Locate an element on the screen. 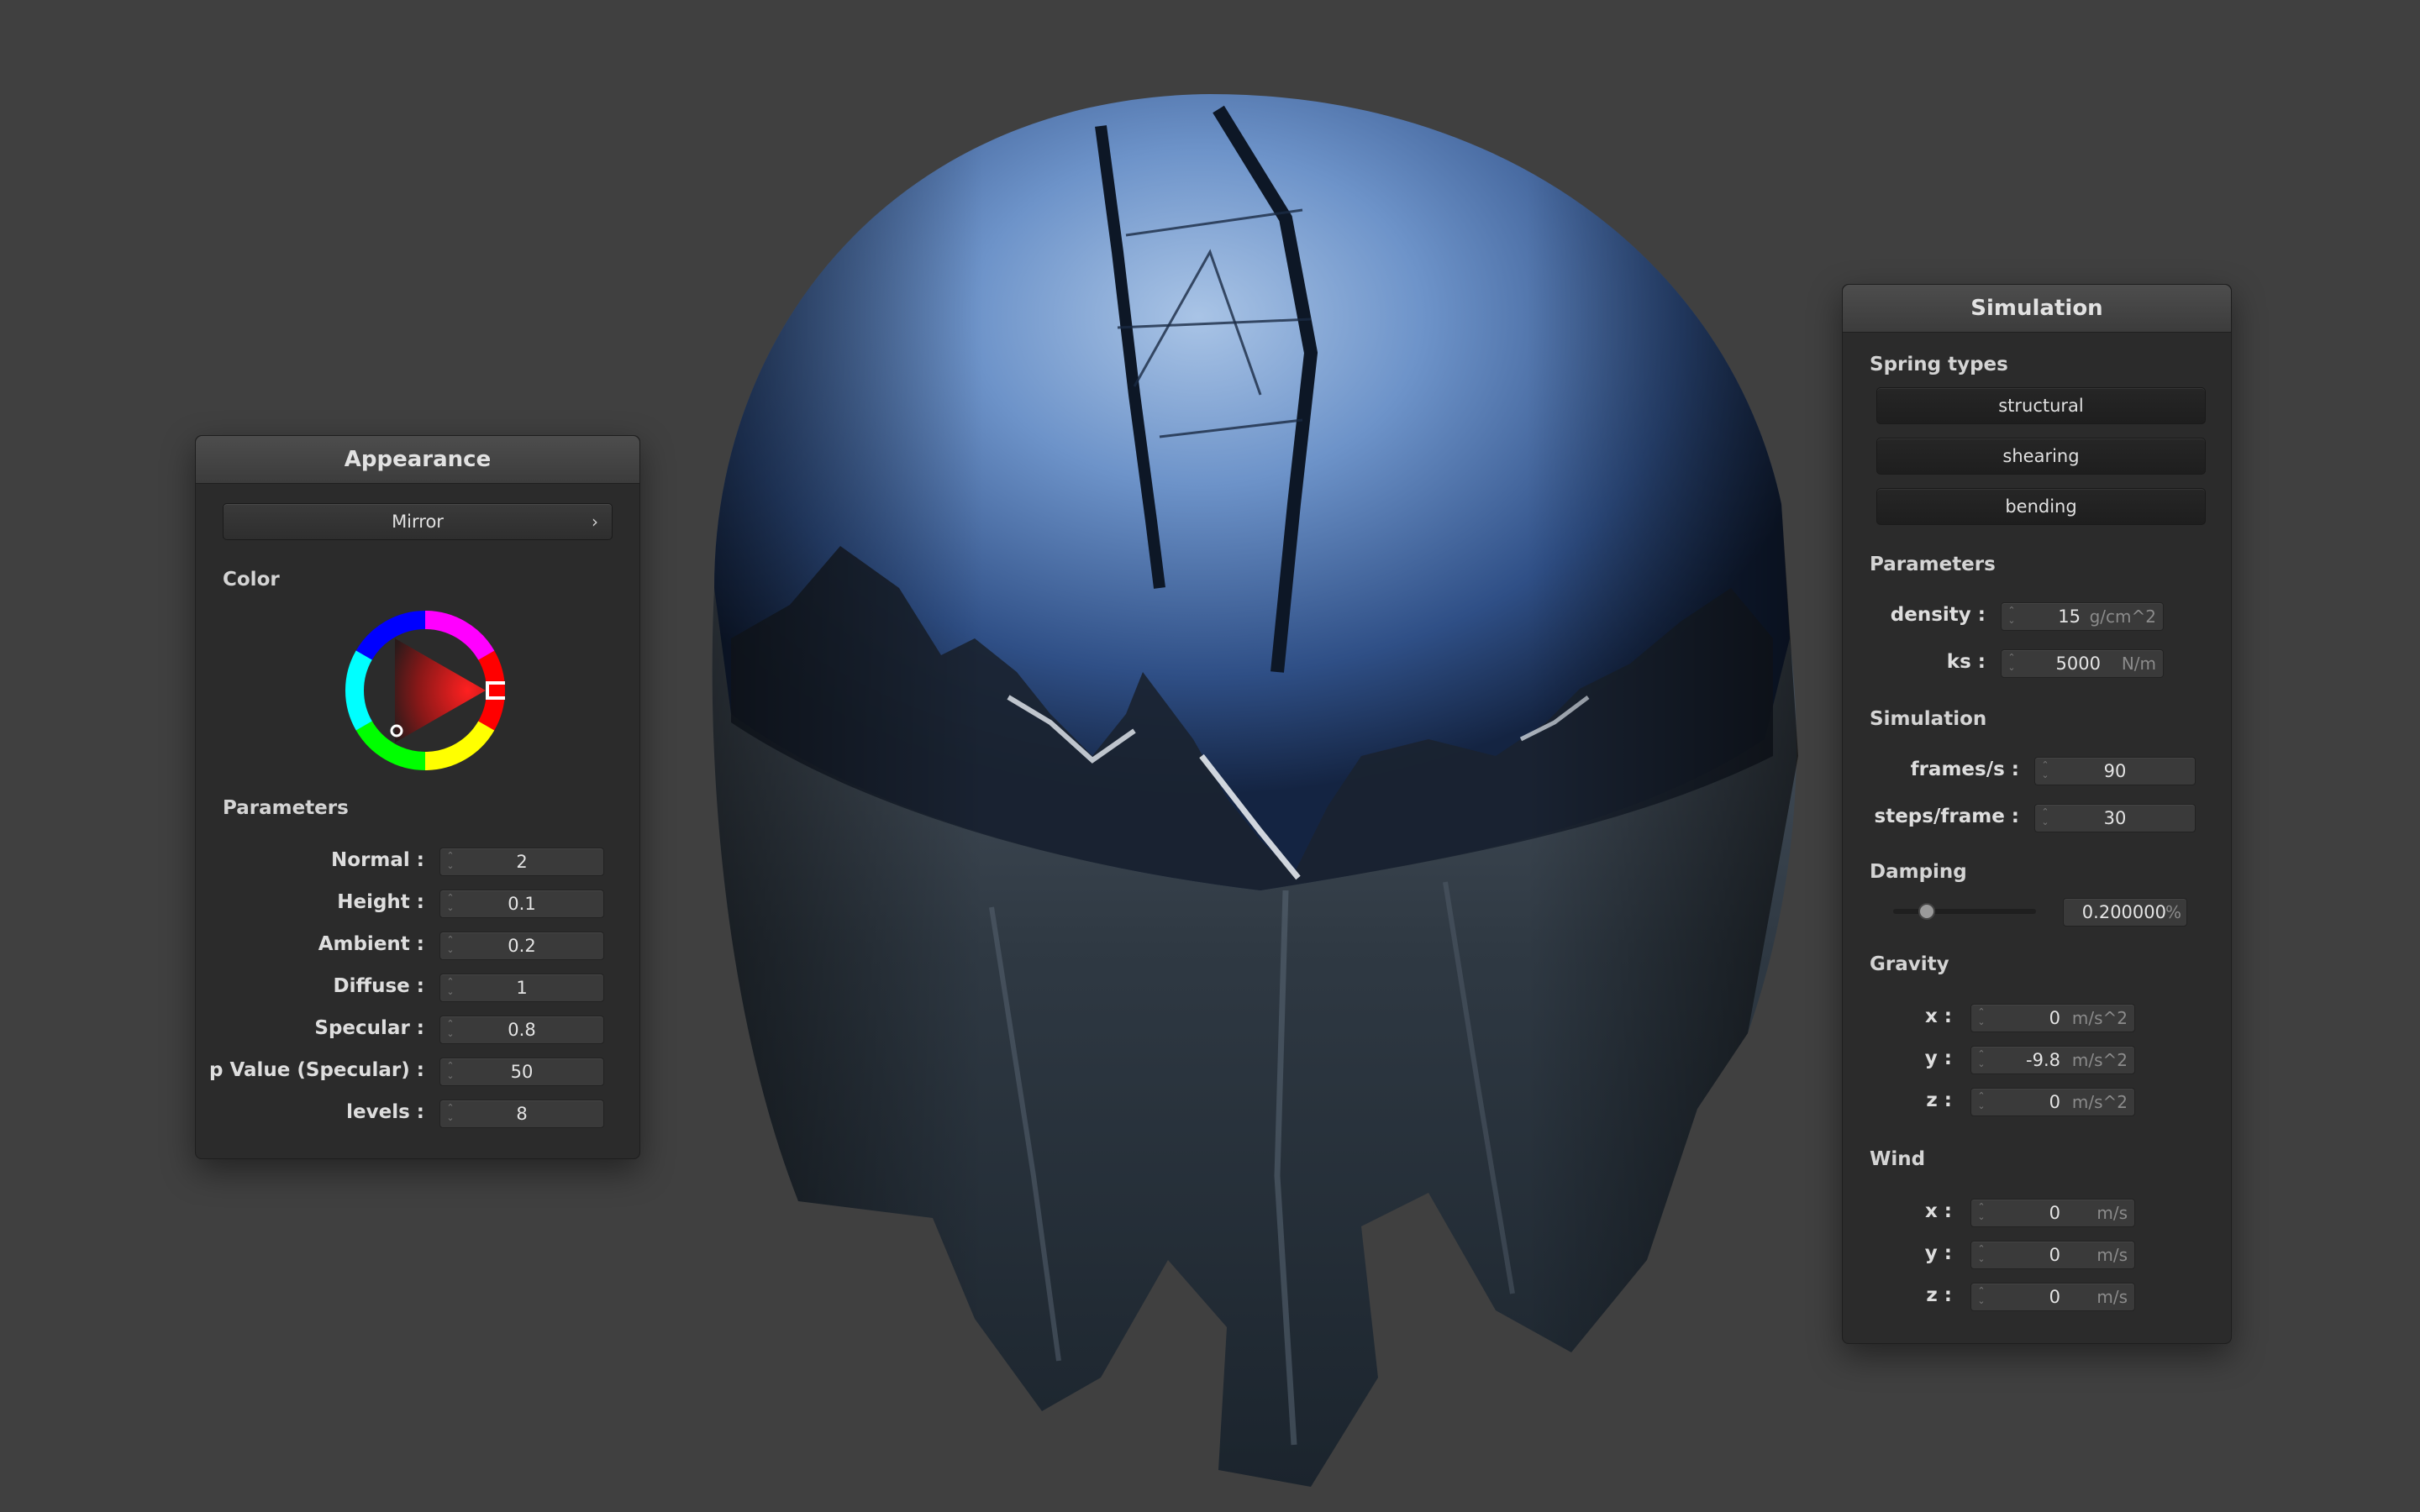 The height and width of the screenshot is (1512, 2420). frames-input: ⌃ ⌄ 90 is located at coordinates (2115, 771).